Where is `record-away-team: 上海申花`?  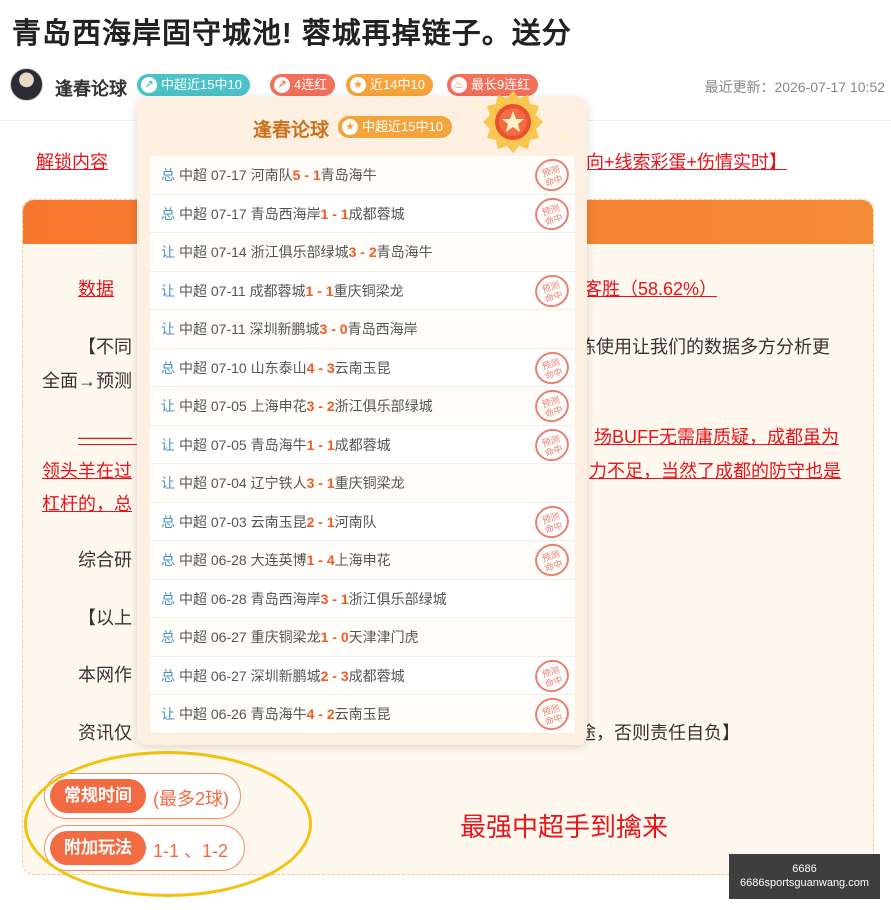 record-away-team: 上海申花 is located at coordinates (362, 560).